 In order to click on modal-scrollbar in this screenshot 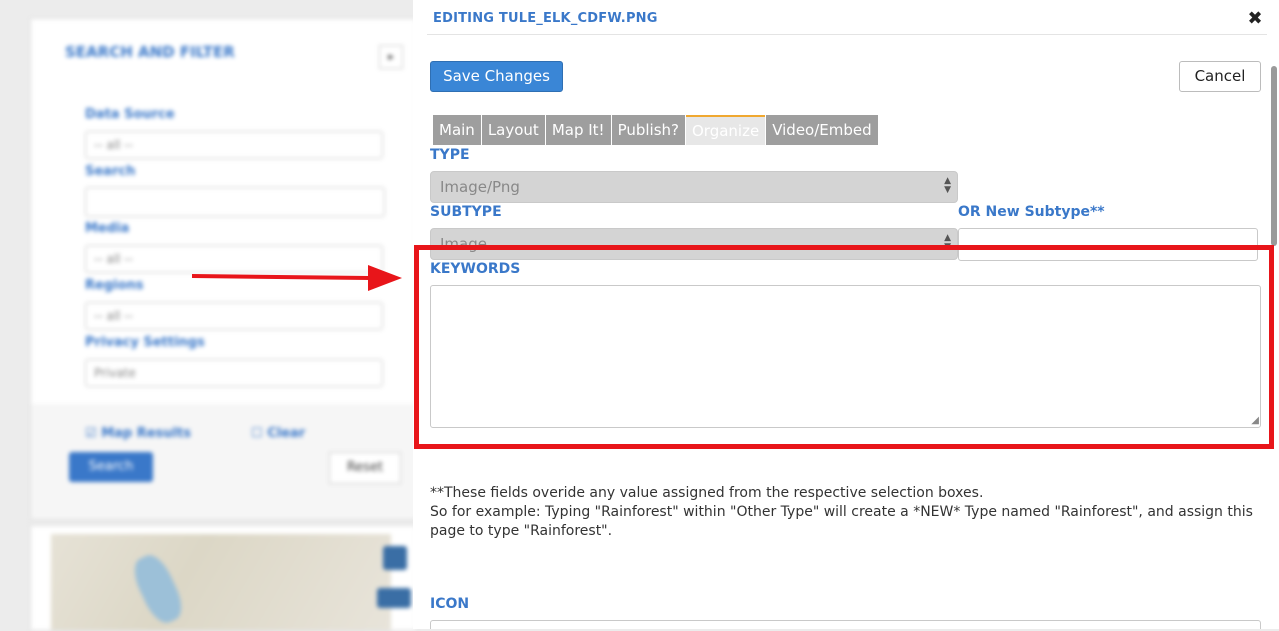, I will do `click(1274, 156)`.